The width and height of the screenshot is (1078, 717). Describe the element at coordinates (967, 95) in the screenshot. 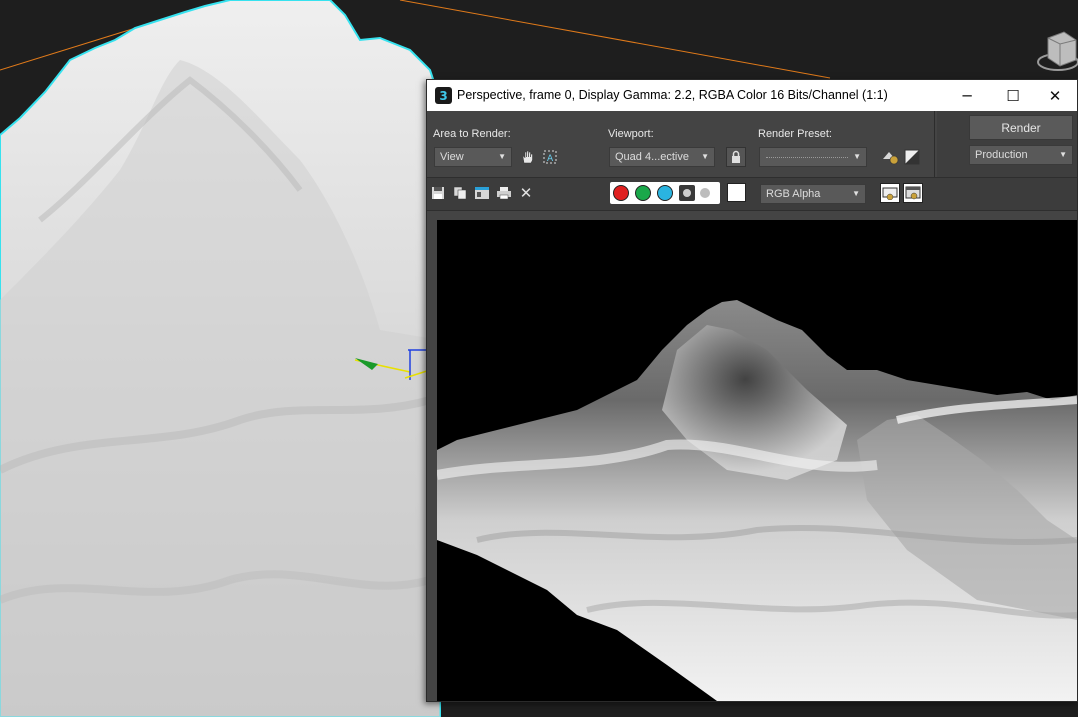

I see `minimize-button: ─` at that location.